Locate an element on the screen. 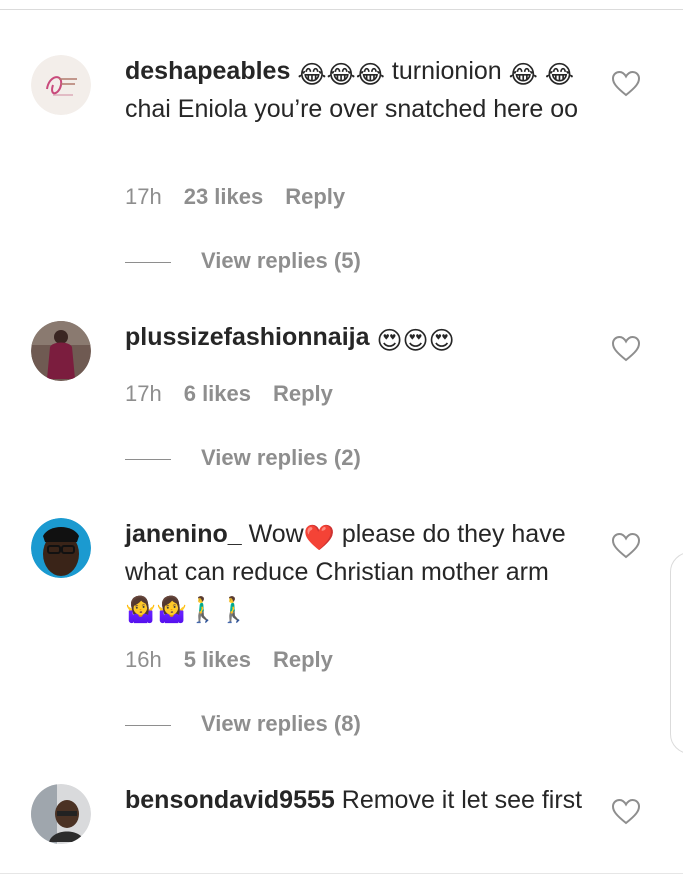 The width and height of the screenshot is (683, 881). comment-username: deshapeables is located at coordinates (207, 71).